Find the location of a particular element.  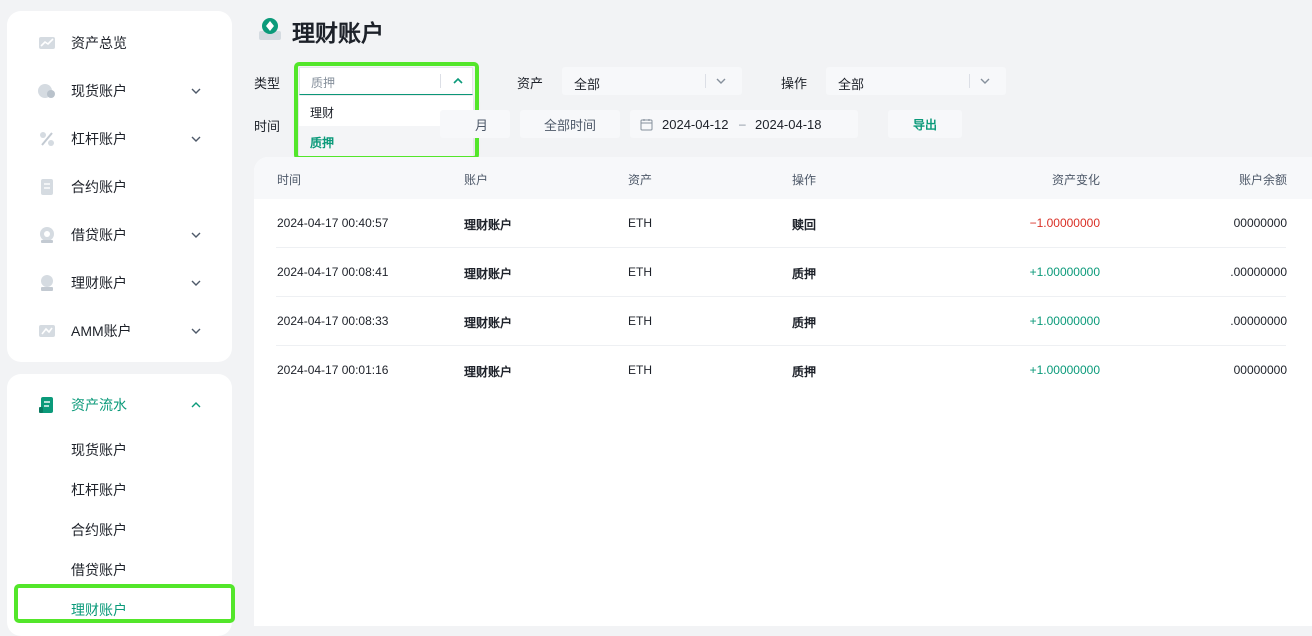

cell-time: 2024-04-17 00:08:41 is located at coordinates (333, 272).